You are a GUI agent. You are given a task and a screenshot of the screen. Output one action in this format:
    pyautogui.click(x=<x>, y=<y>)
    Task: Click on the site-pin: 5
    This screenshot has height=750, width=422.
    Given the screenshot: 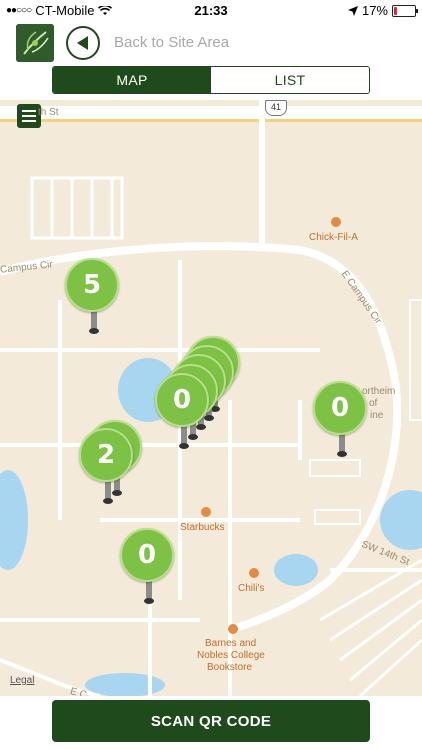 What is the action you would take?
    pyautogui.click(x=95, y=303)
    